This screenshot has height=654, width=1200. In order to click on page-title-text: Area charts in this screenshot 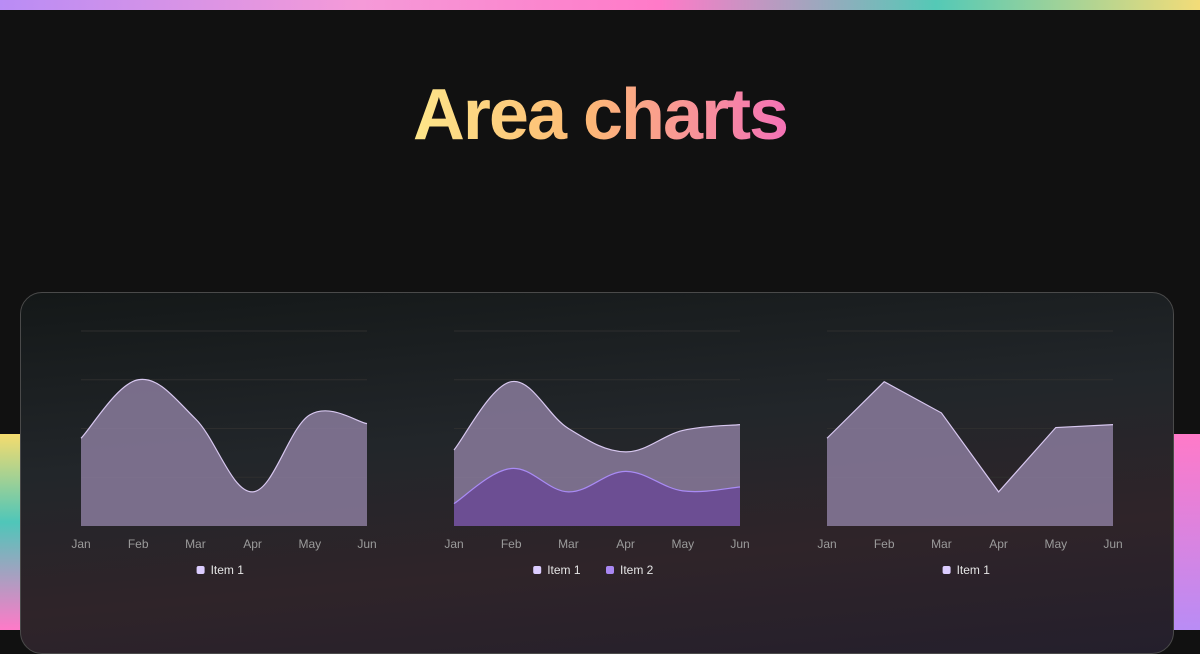, I will do `click(600, 115)`.